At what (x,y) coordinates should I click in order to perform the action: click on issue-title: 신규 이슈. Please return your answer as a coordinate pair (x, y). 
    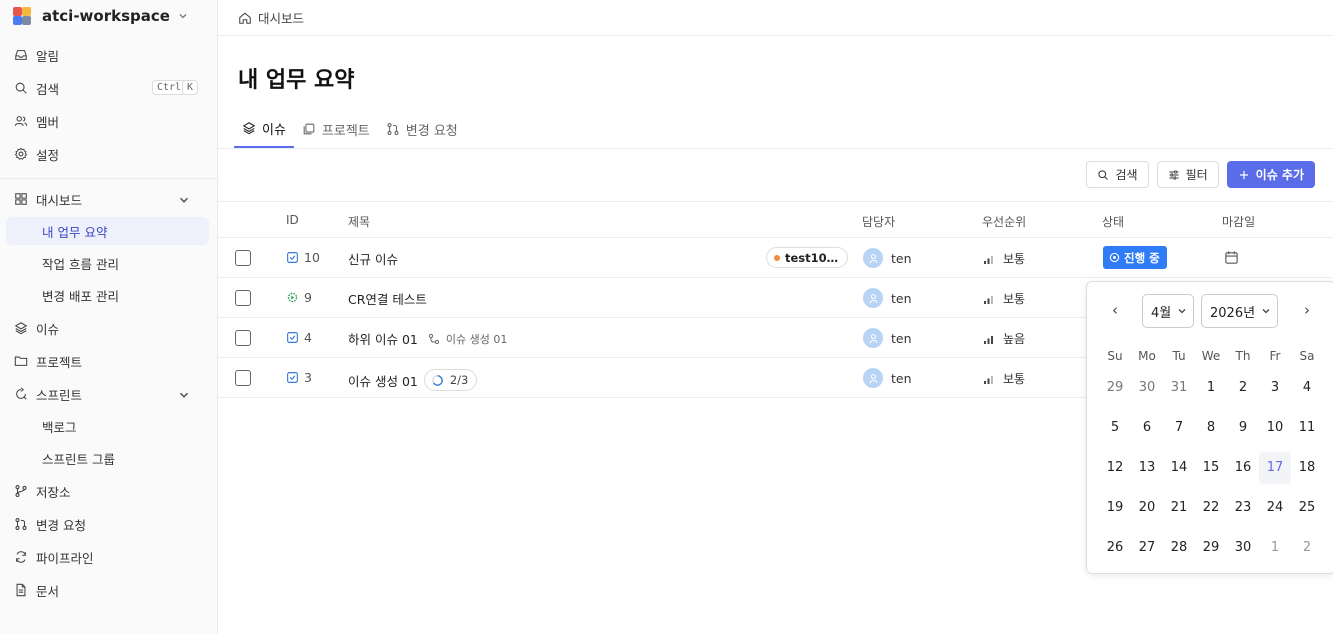
    Looking at the image, I should click on (373, 258).